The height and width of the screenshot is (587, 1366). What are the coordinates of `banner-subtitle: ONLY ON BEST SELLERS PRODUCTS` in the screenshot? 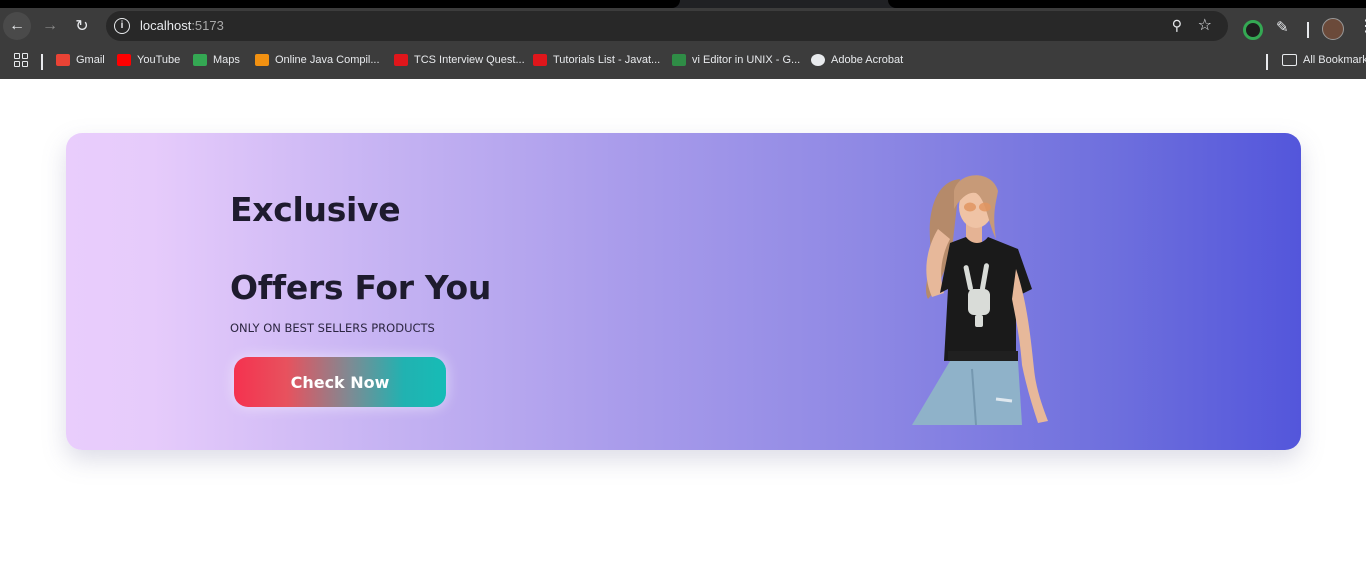 It's located at (332, 328).